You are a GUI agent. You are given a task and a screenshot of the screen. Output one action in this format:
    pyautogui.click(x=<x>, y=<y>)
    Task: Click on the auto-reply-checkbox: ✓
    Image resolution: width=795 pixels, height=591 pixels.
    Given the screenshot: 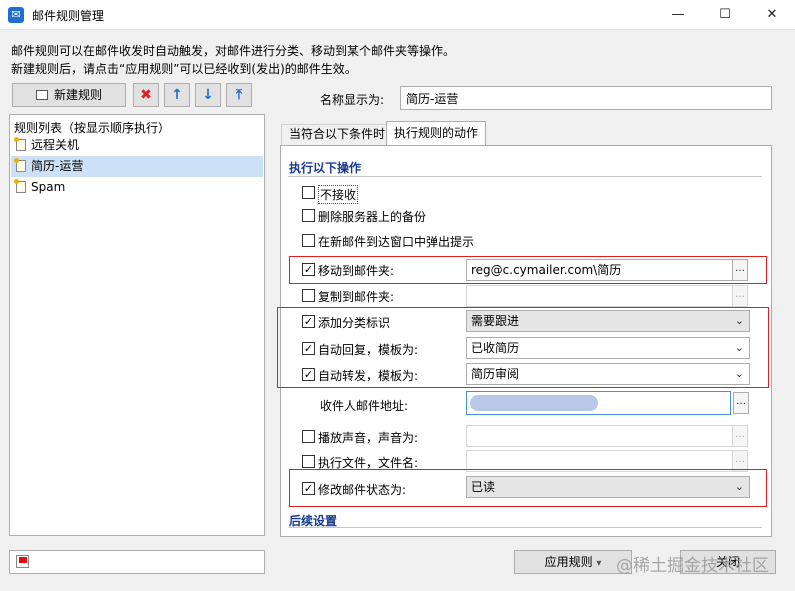 What is the action you would take?
    pyautogui.click(x=308, y=348)
    